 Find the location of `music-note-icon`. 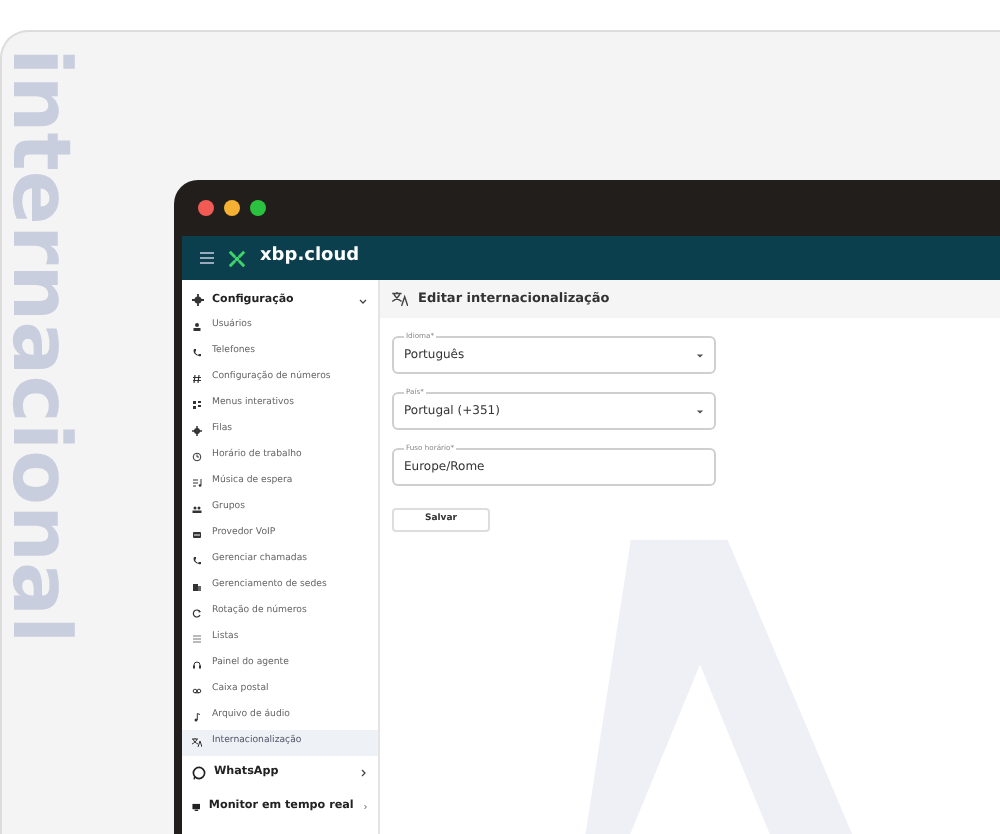

music-note-icon is located at coordinates (197, 717).